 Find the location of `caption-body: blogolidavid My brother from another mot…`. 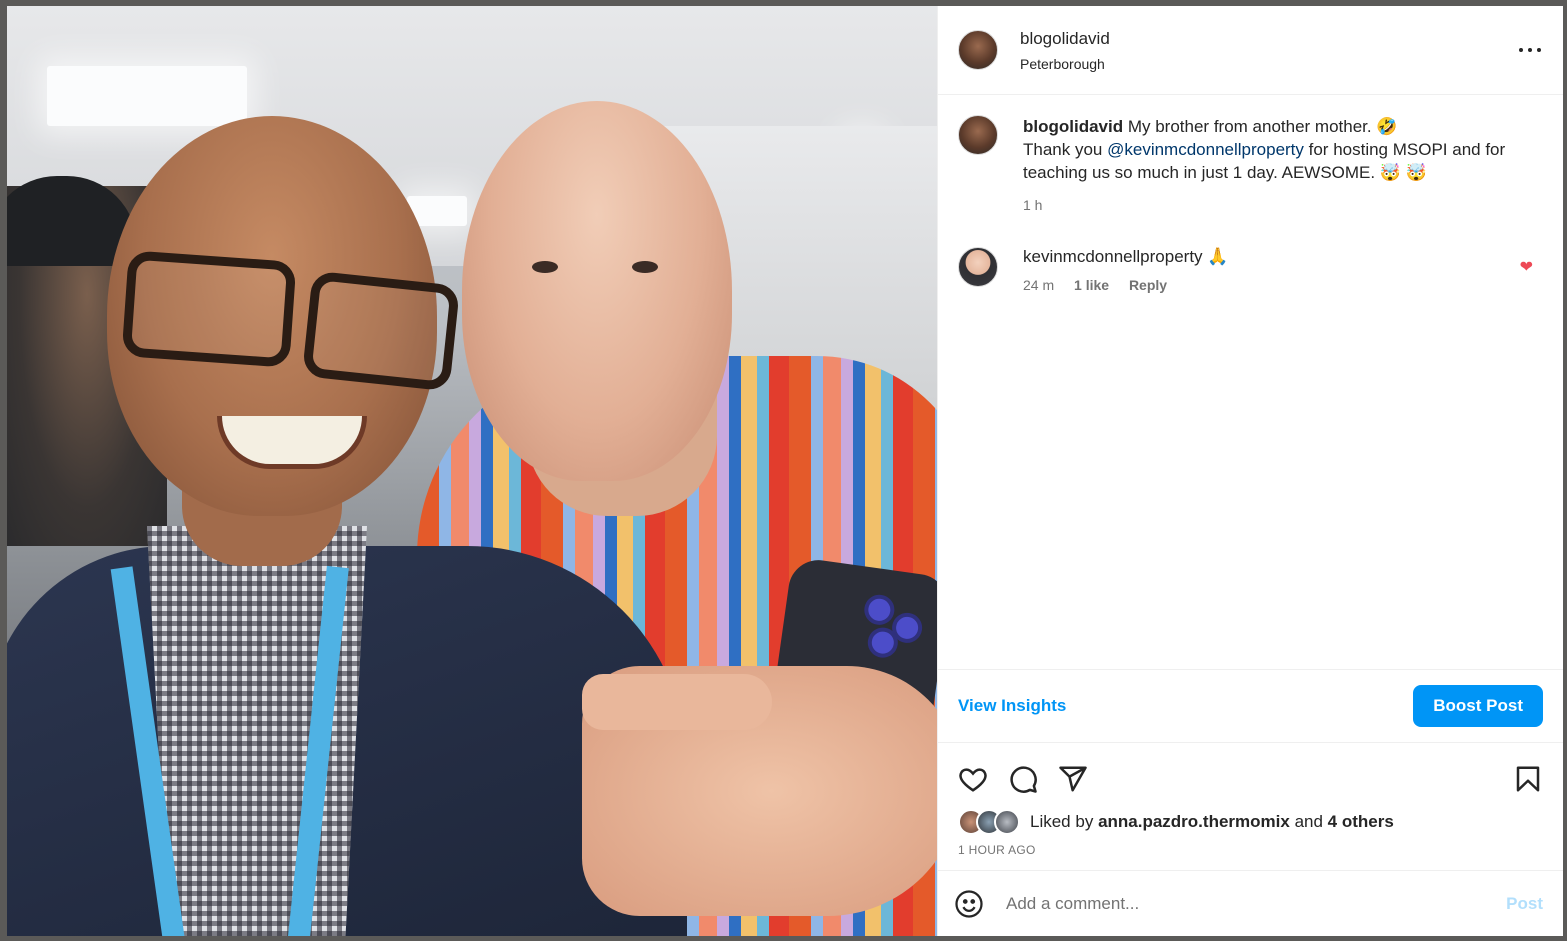

caption-body: blogolidavid My brother from another mot… is located at coordinates (1283, 166).